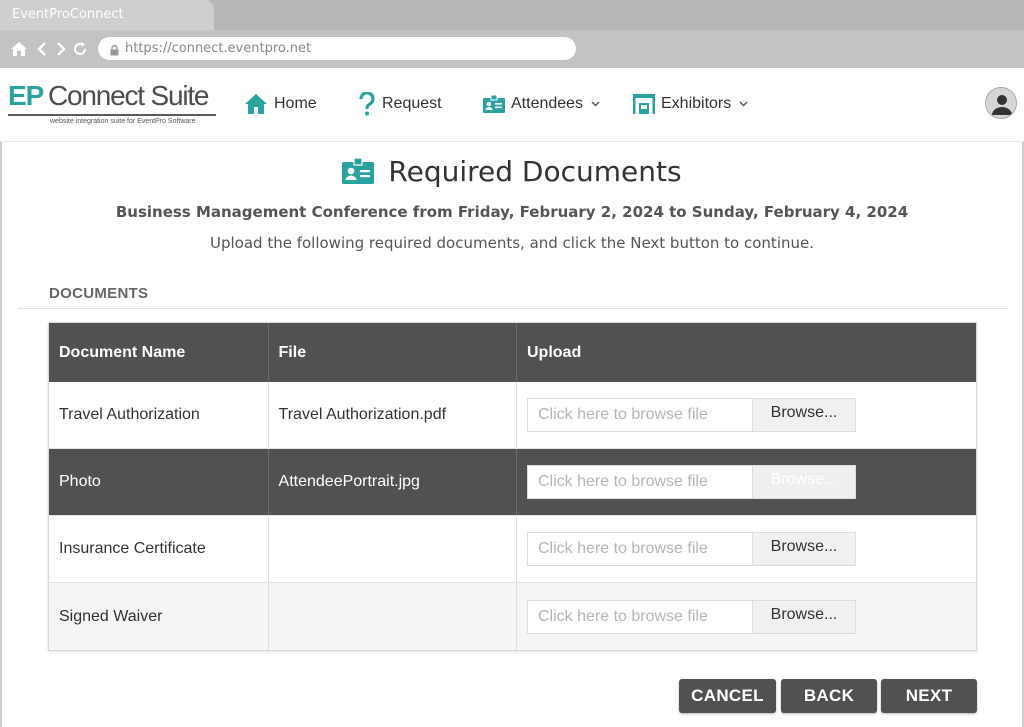 The image size is (1024, 727). What do you see at coordinates (159, 482) in the screenshot?
I see `document-name: Photo` at bounding box center [159, 482].